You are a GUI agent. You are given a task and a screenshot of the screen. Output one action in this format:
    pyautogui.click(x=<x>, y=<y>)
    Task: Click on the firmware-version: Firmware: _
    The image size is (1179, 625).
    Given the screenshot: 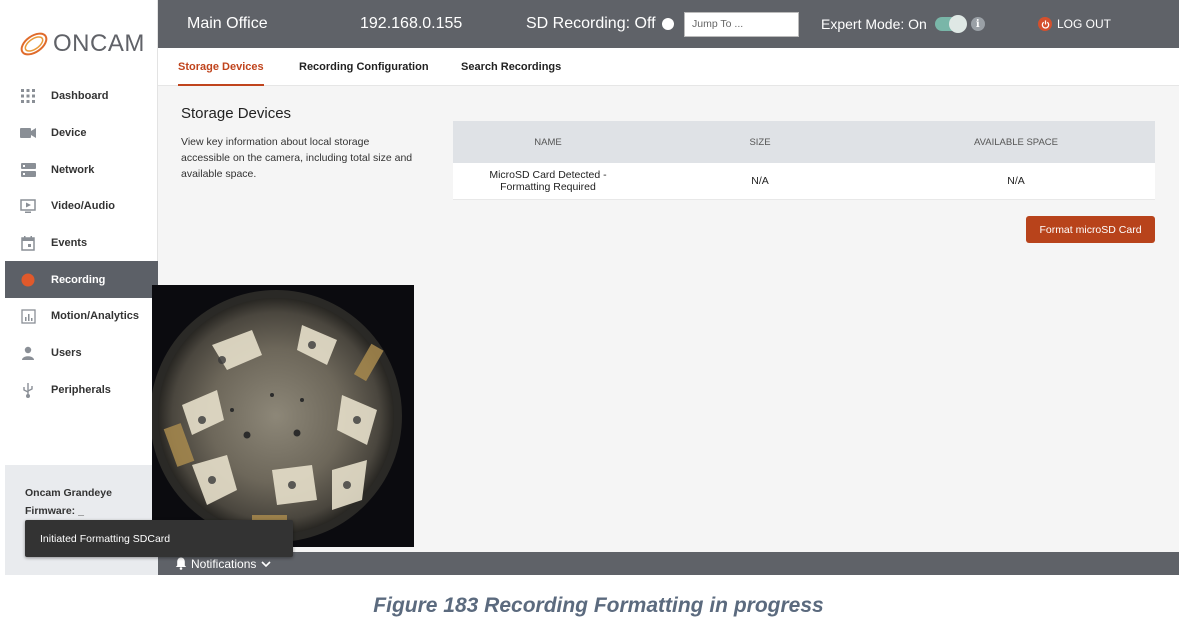 What is the action you would take?
    pyautogui.click(x=54, y=511)
    